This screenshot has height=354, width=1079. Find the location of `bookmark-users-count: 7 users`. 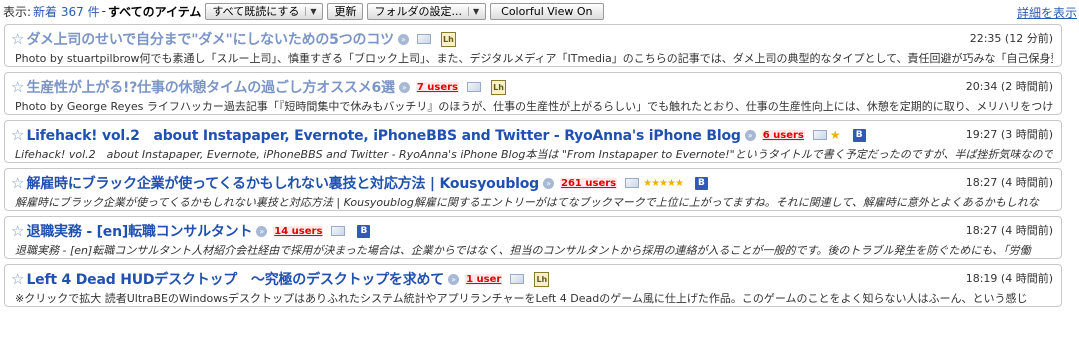

bookmark-users-count: 7 users is located at coordinates (437, 87).